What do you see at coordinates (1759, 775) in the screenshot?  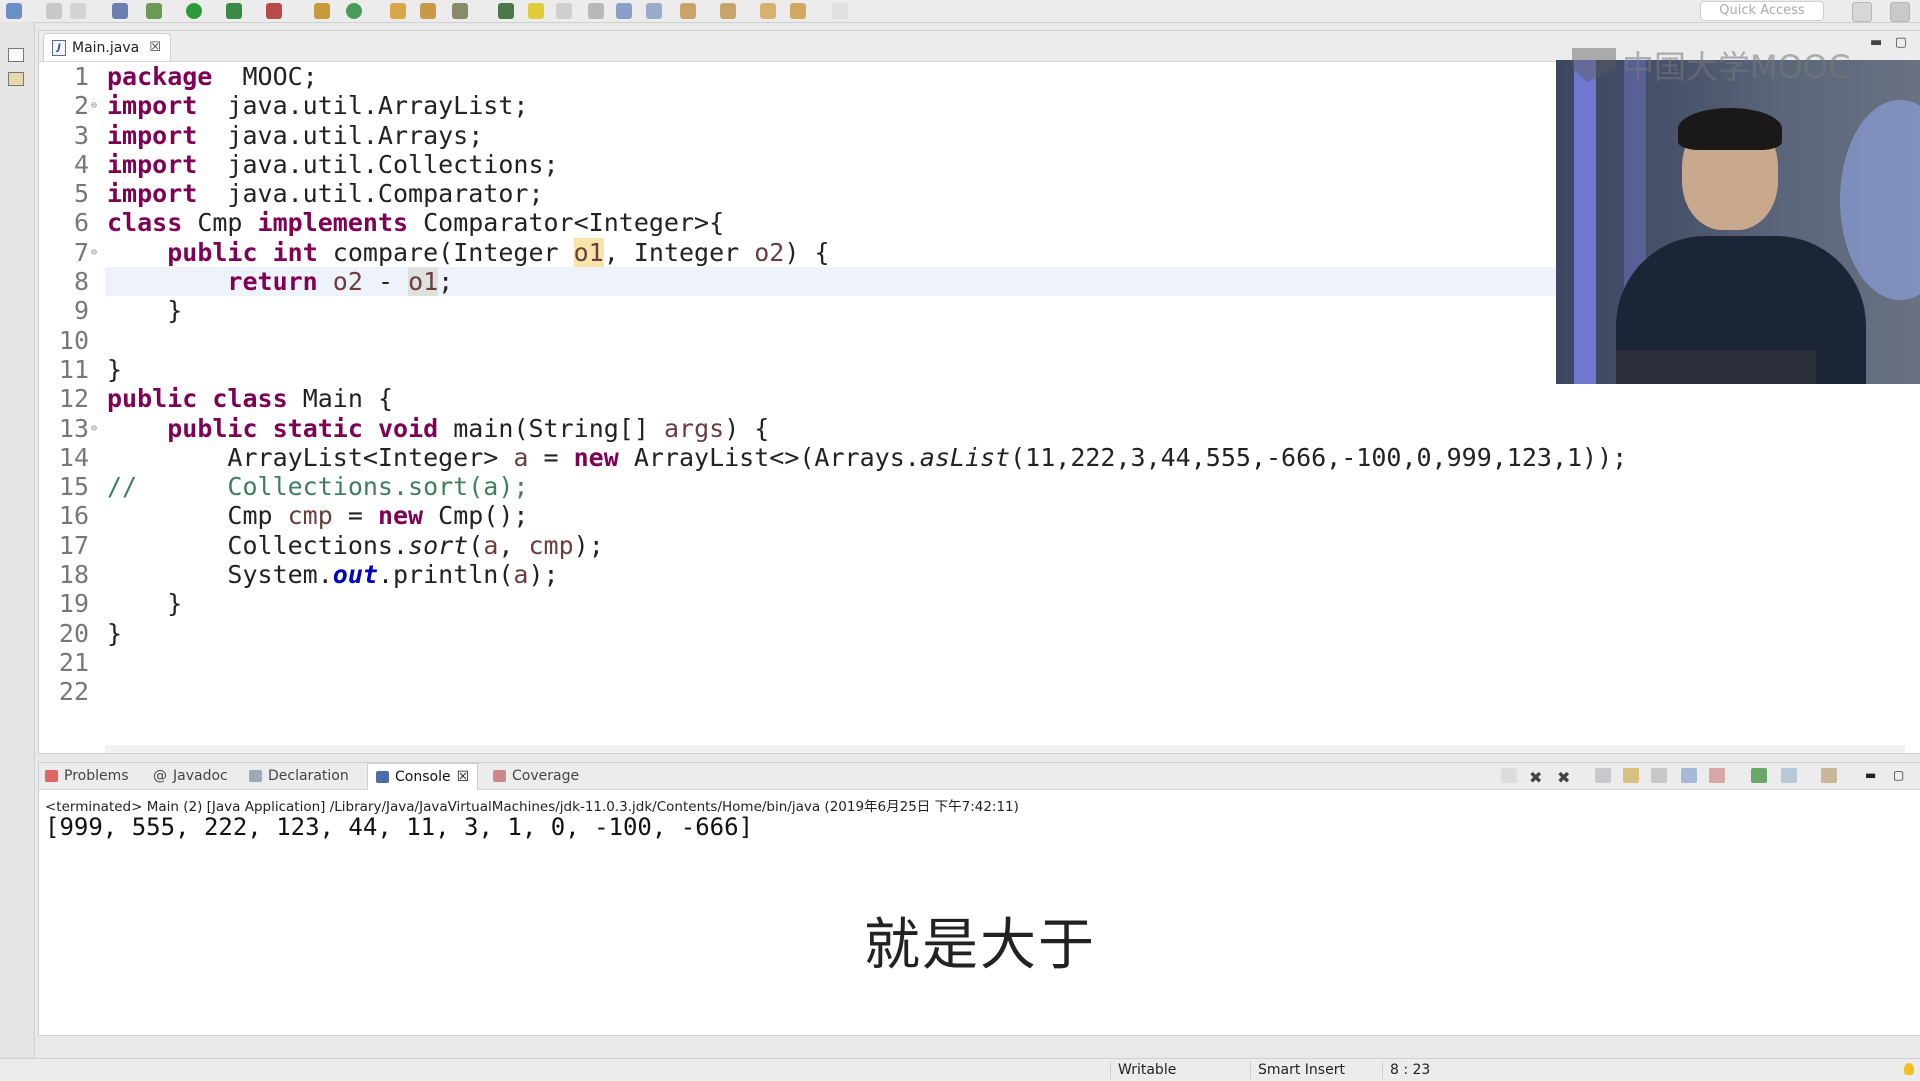 I see `pin-console-icon` at bounding box center [1759, 775].